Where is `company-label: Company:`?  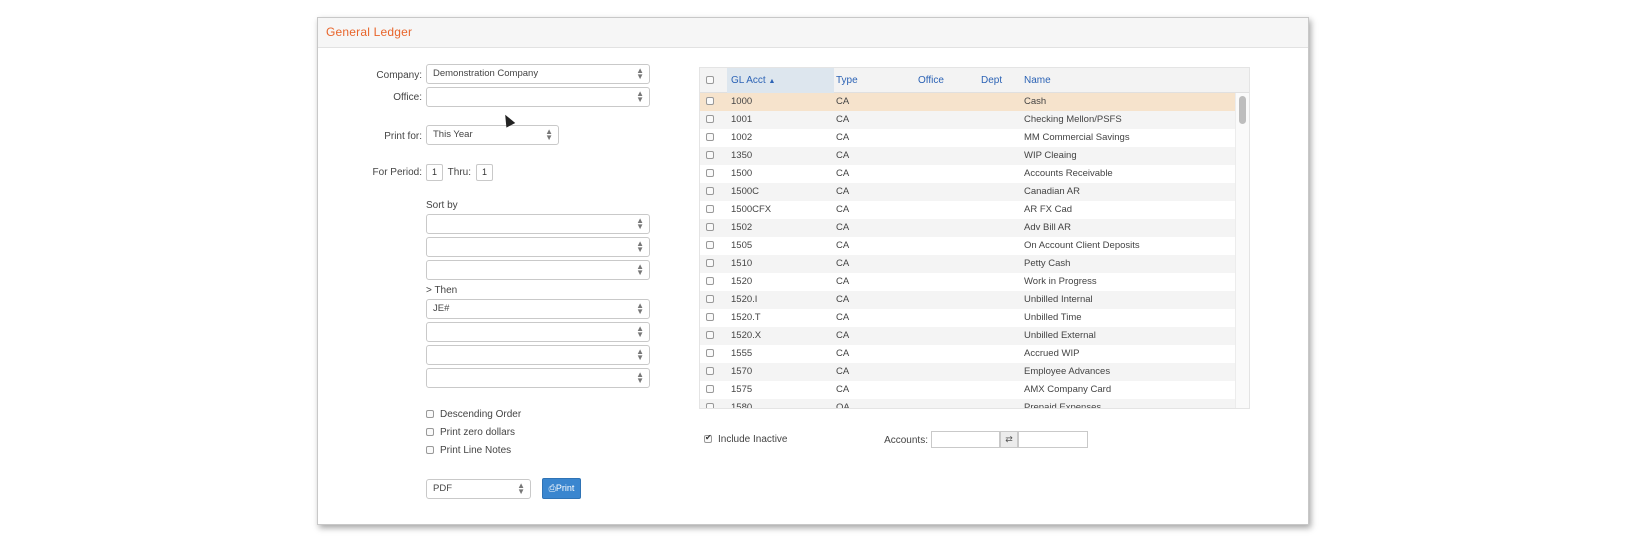
company-label: Company: is located at coordinates (399, 75).